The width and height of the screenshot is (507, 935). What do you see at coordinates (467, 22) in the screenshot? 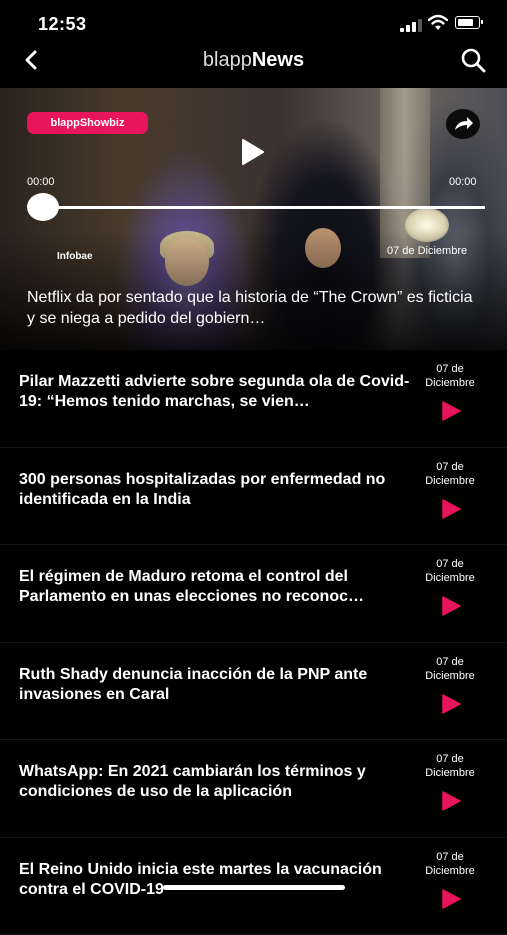
I see `battery-icon` at bounding box center [467, 22].